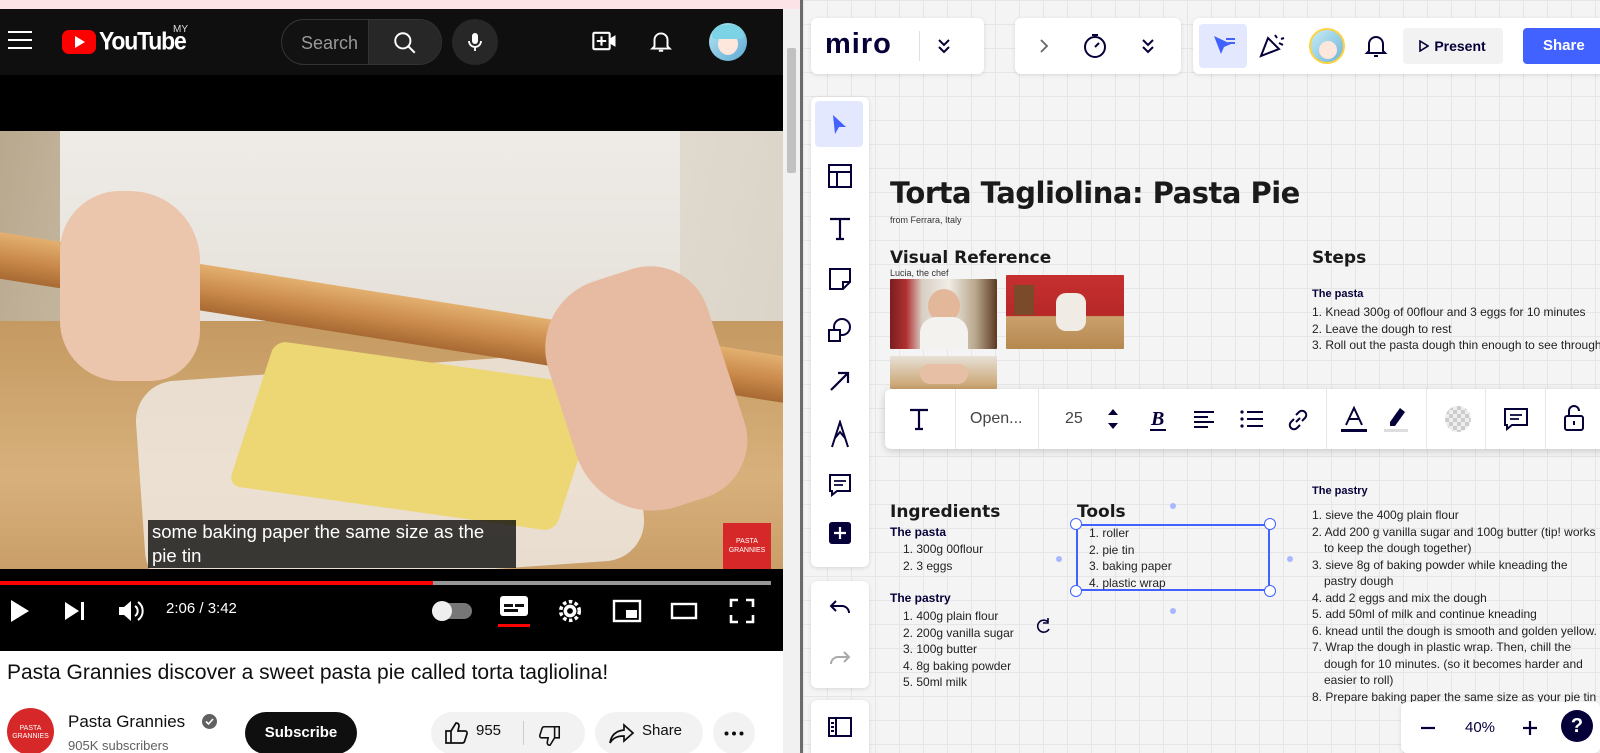 Image resolution: width=1600 pixels, height=753 pixels. What do you see at coordinates (1574, 418) in the screenshot?
I see `lock-icon` at bounding box center [1574, 418].